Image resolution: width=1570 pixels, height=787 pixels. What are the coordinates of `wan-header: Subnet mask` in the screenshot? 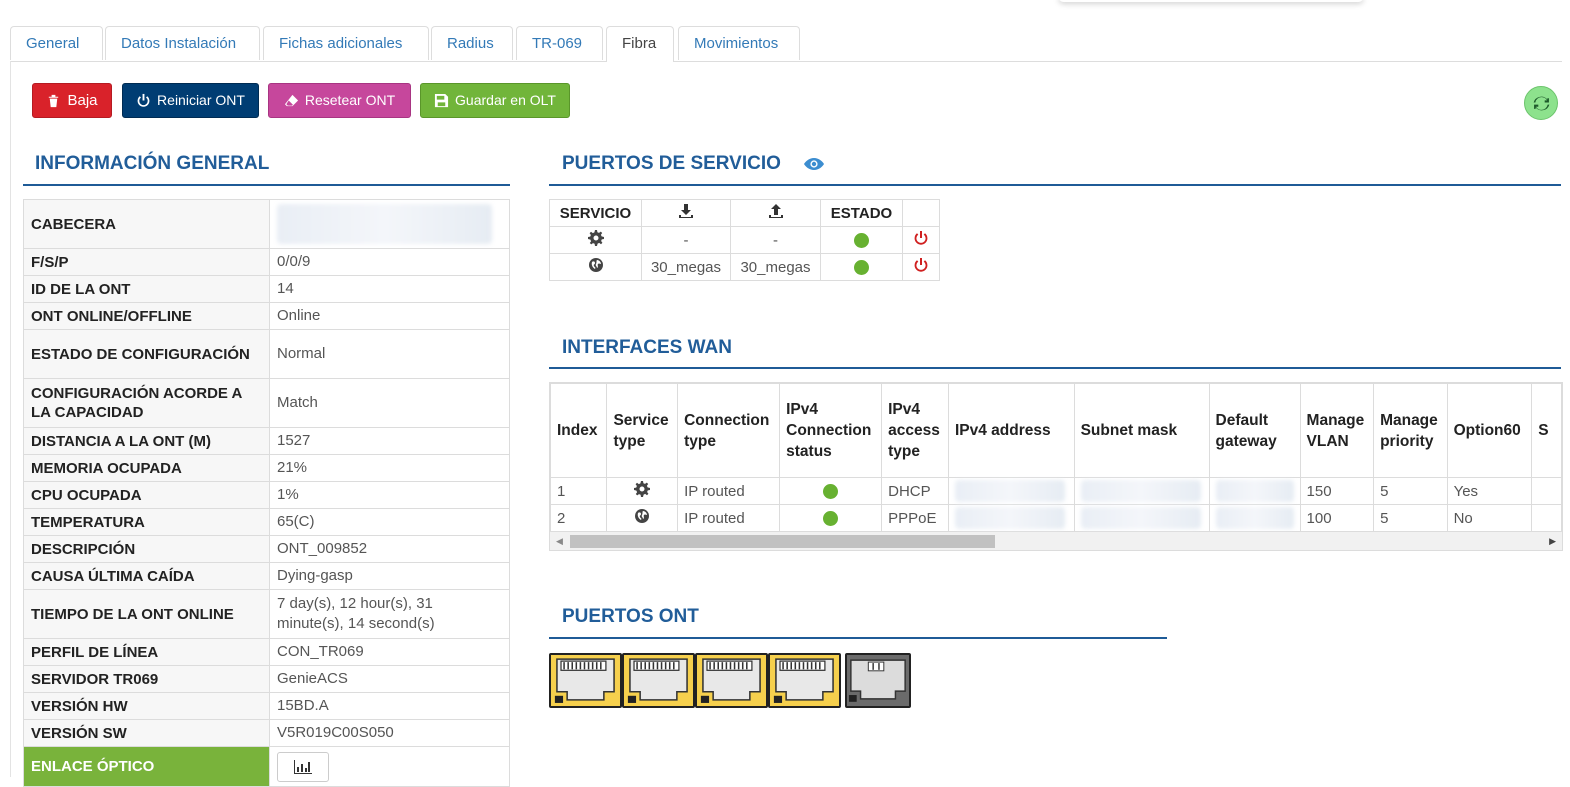 It's located at (1141, 430).